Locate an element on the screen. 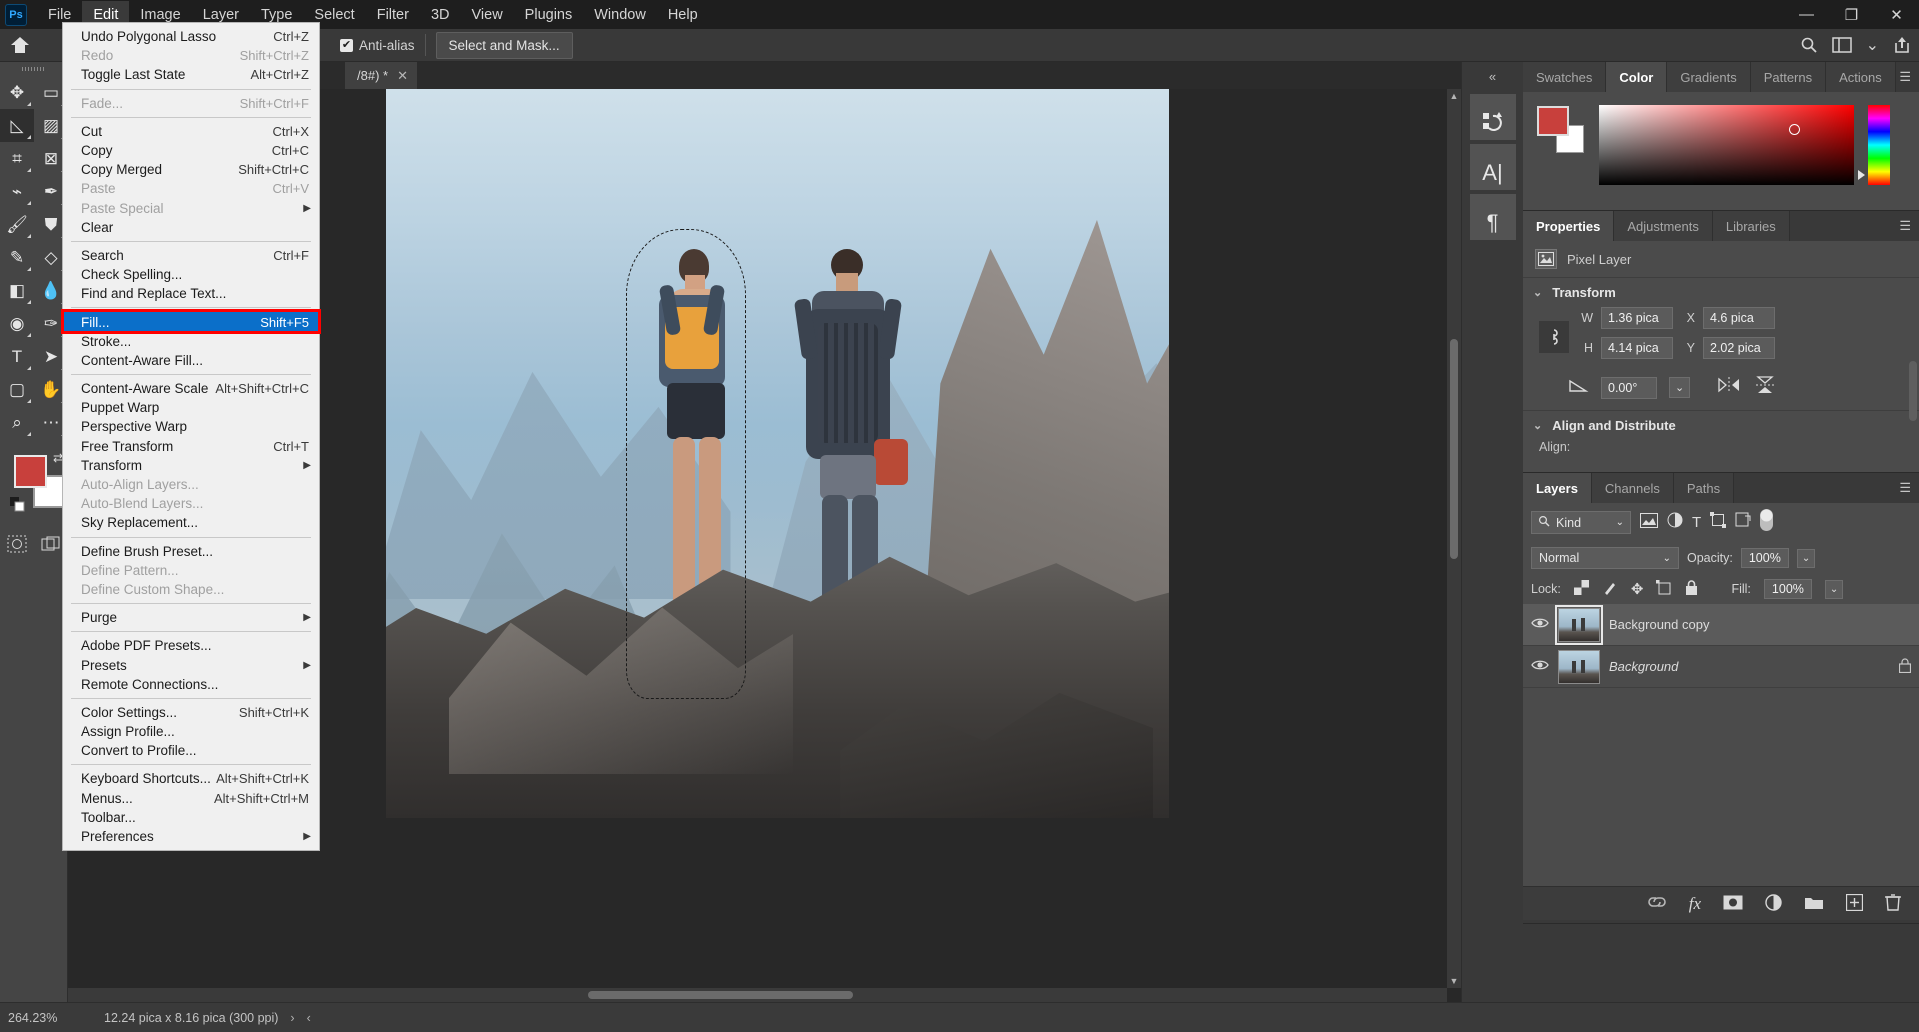  tab-patterns: Patterns is located at coordinates (1788, 77).